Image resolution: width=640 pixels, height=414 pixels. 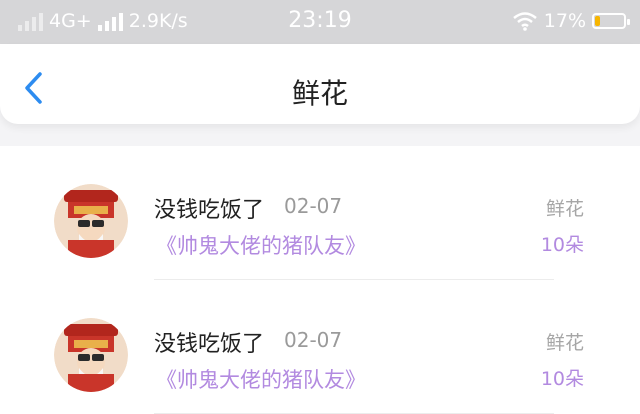 I want to click on page-title: 鲜花, so click(x=319, y=93).